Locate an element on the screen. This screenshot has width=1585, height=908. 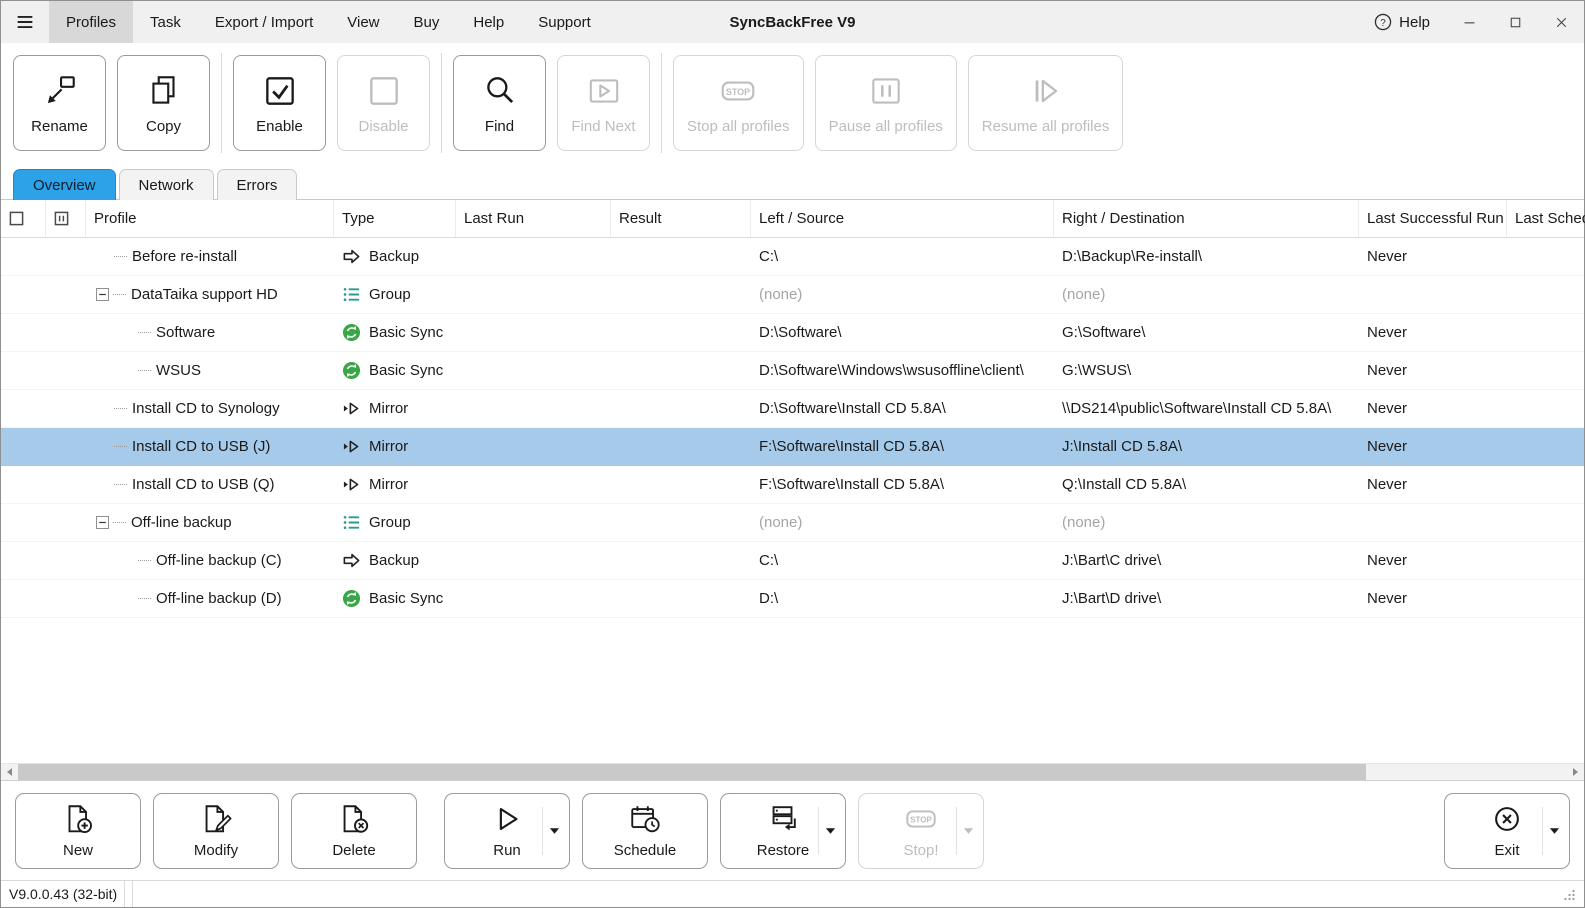
tab-overview: Overview is located at coordinates (64, 184).